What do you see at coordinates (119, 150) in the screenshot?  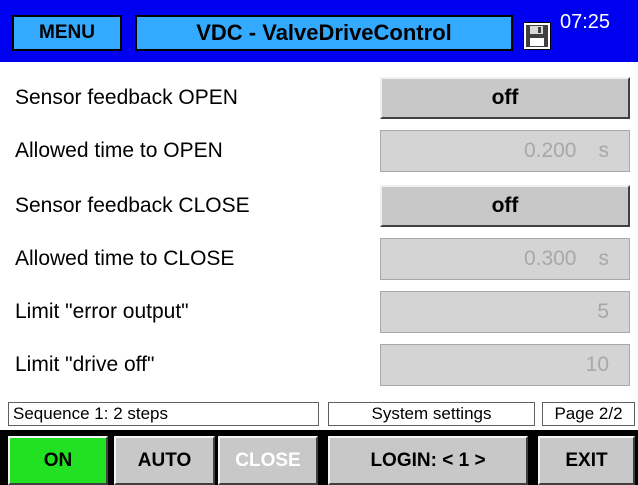 I see `allowed-time-open-label: Allowed time to OPEN` at bounding box center [119, 150].